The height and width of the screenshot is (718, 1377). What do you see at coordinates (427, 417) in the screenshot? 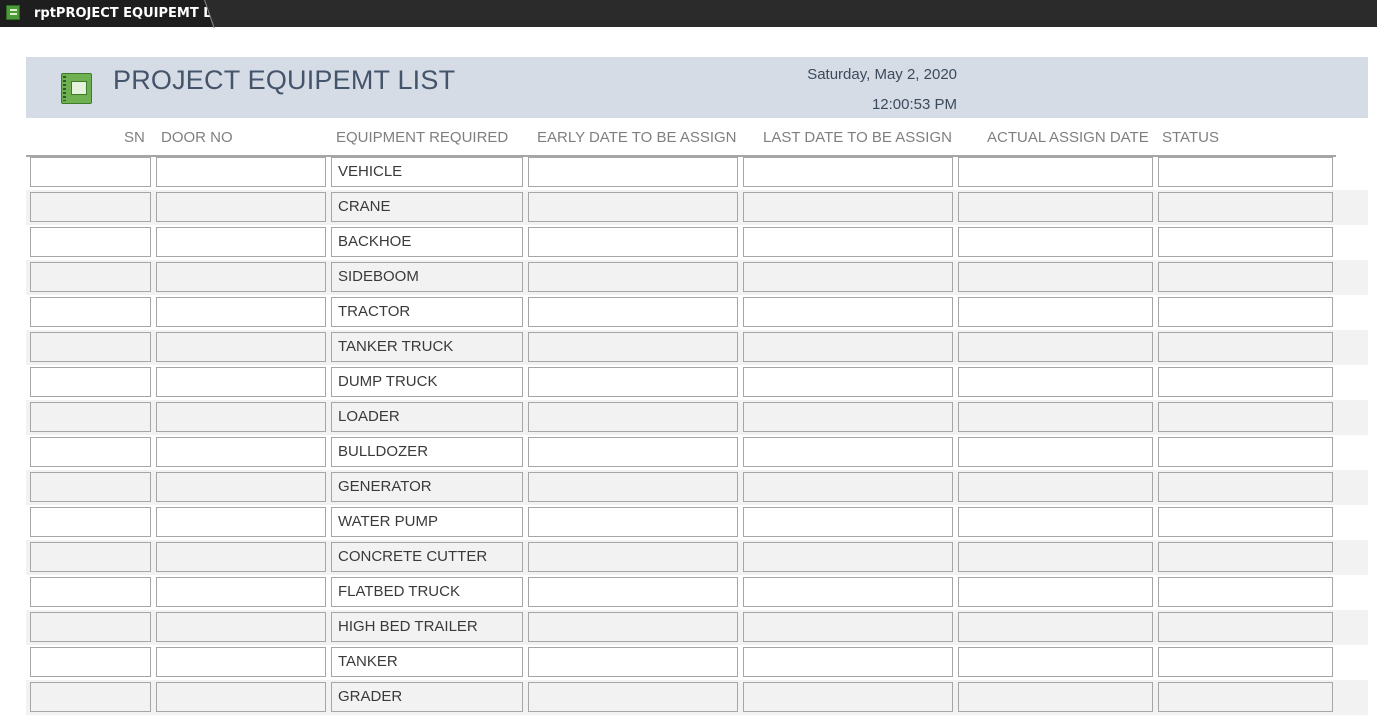
I see `equipment-field: LOADER` at bounding box center [427, 417].